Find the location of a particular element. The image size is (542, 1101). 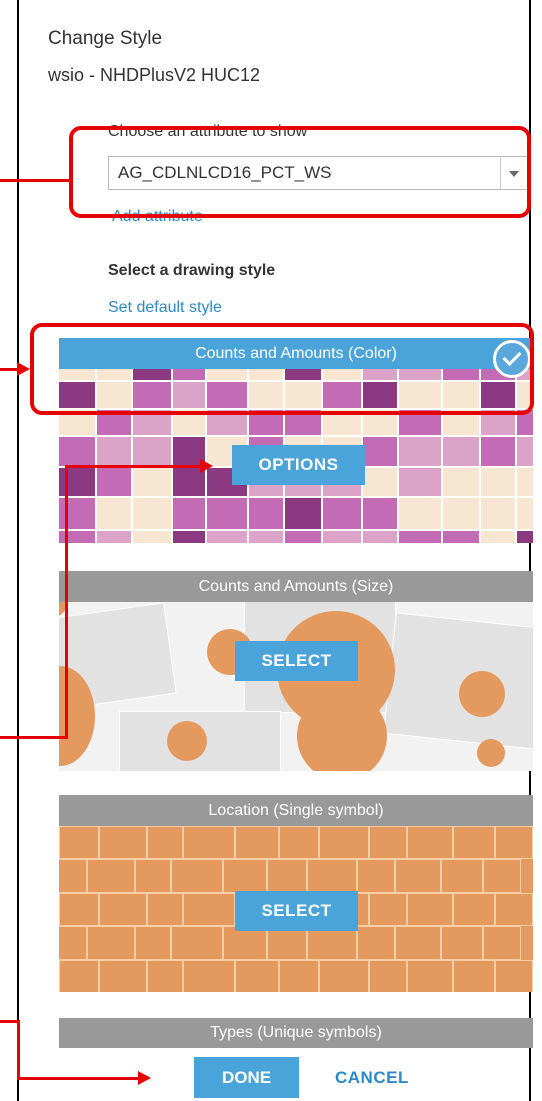

style-card-title: Counts and Amounts (Size) is located at coordinates (296, 586).